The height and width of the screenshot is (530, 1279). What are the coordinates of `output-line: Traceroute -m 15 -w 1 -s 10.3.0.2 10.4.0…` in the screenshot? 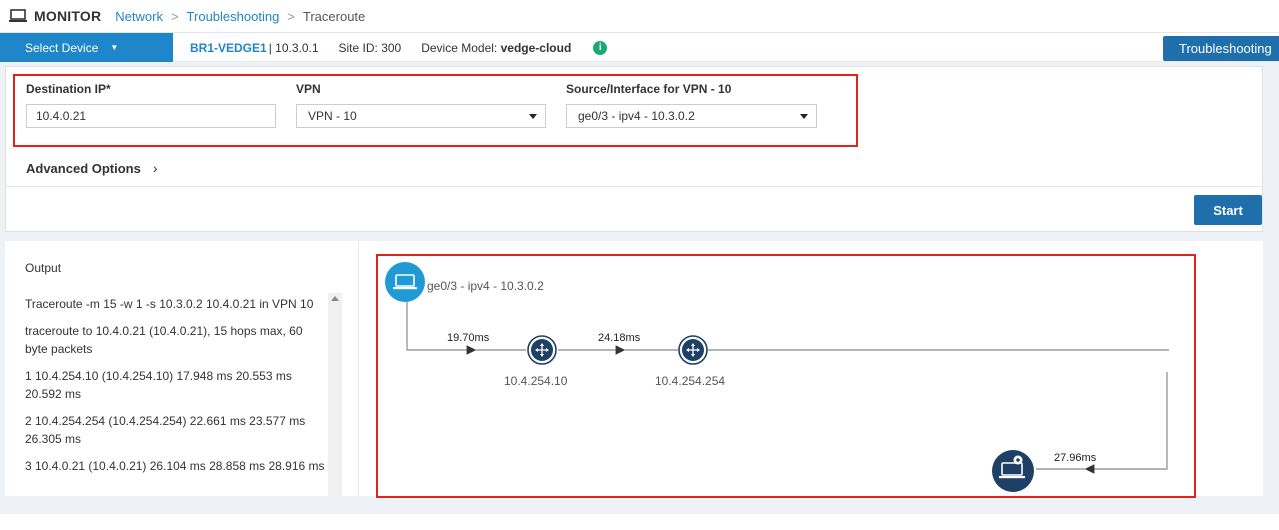 It's located at (169, 304).